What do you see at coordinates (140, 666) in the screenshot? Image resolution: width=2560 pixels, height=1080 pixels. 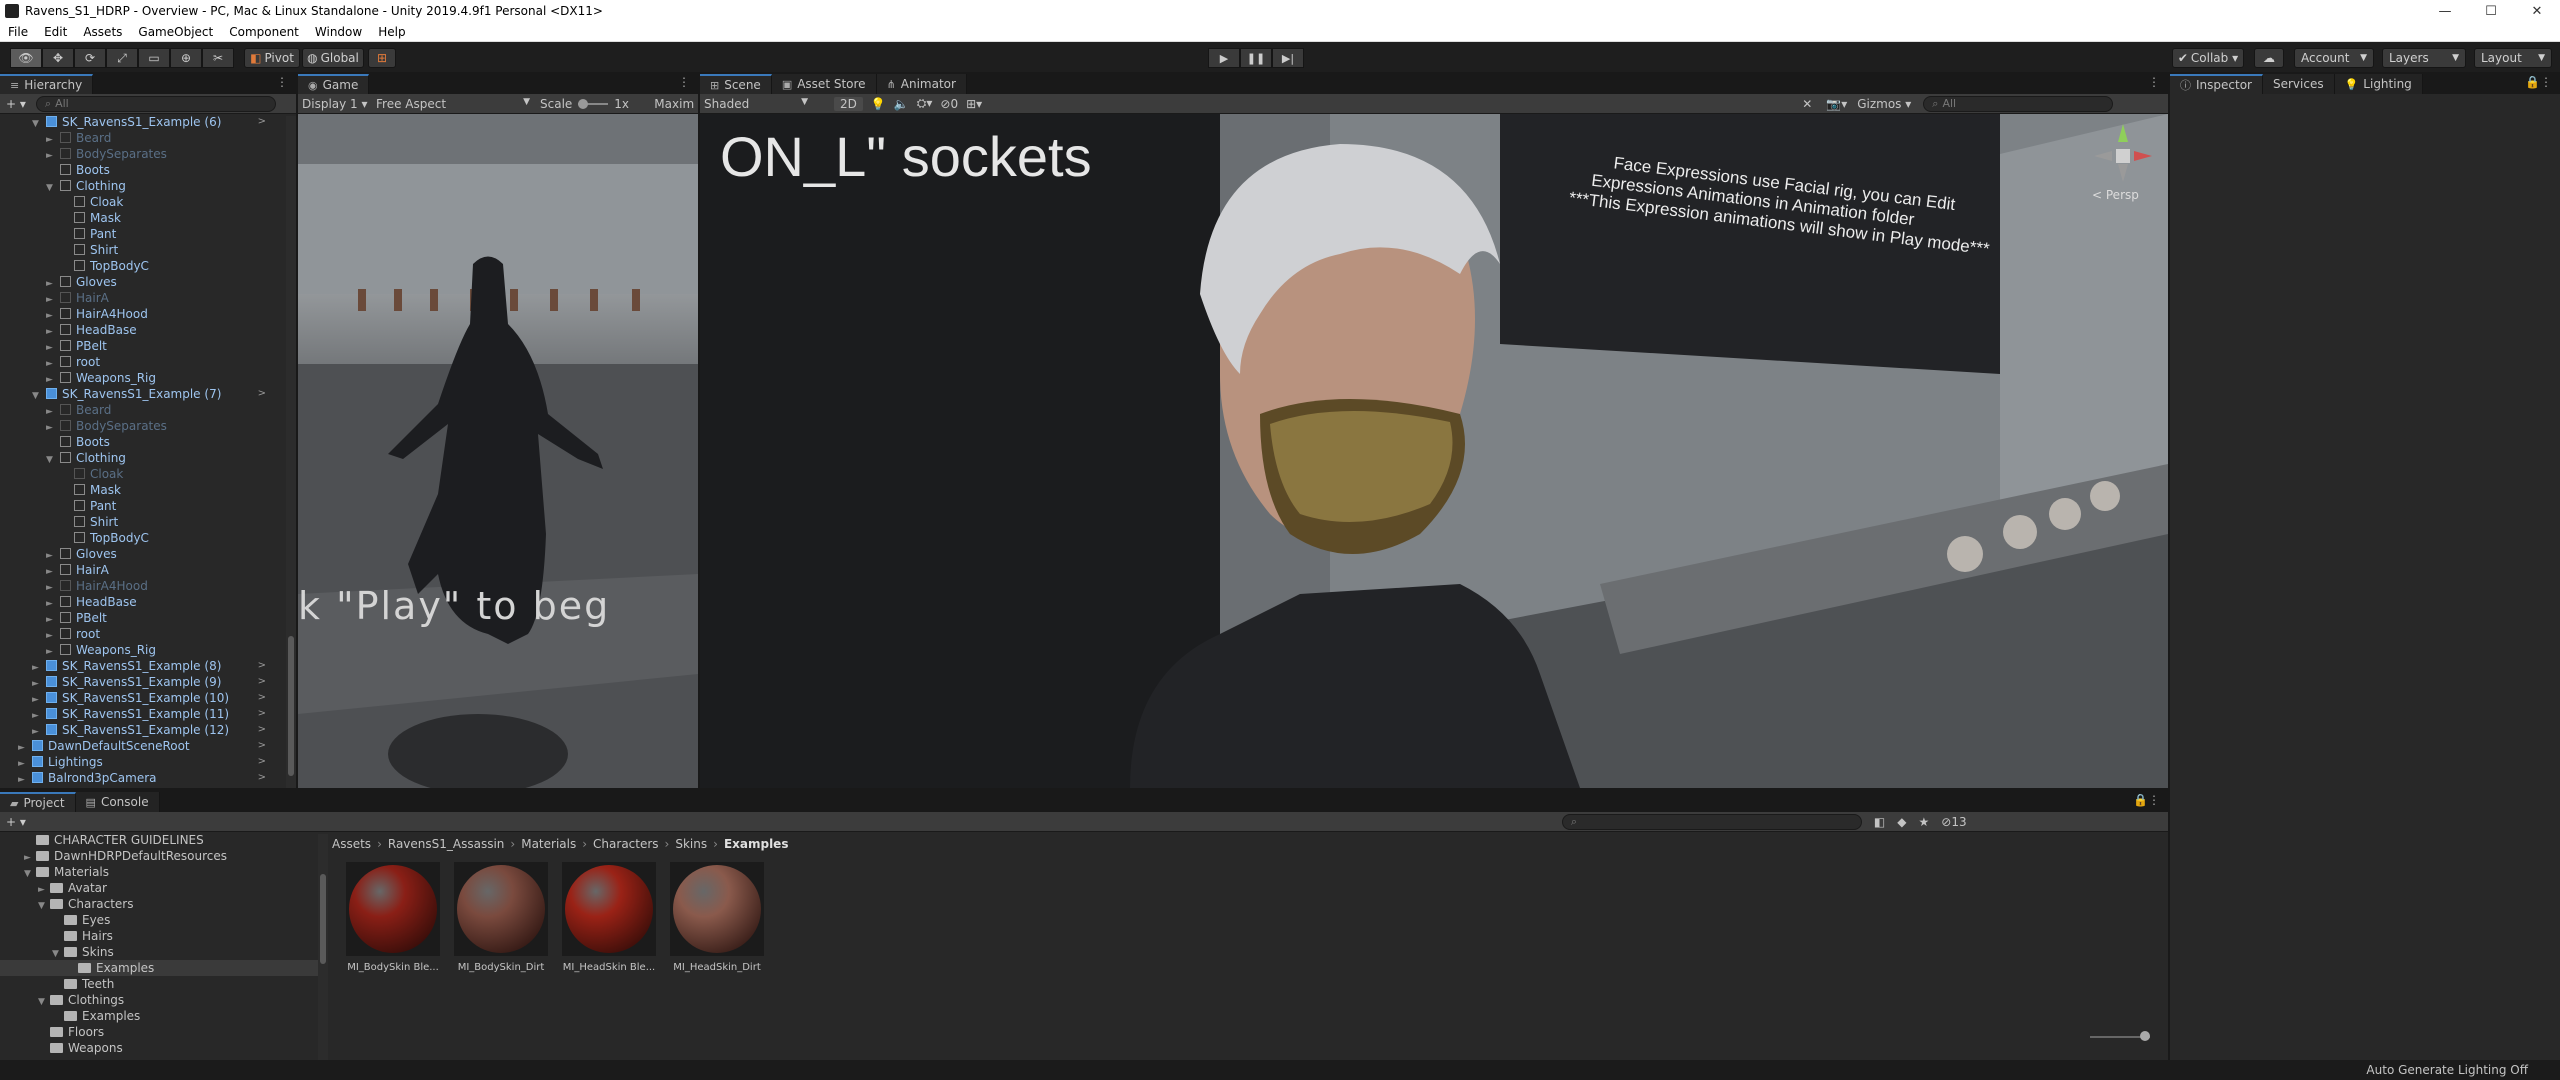 I see `hierarchy-item: ► SK_RavensS1_Example (8) >` at bounding box center [140, 666].